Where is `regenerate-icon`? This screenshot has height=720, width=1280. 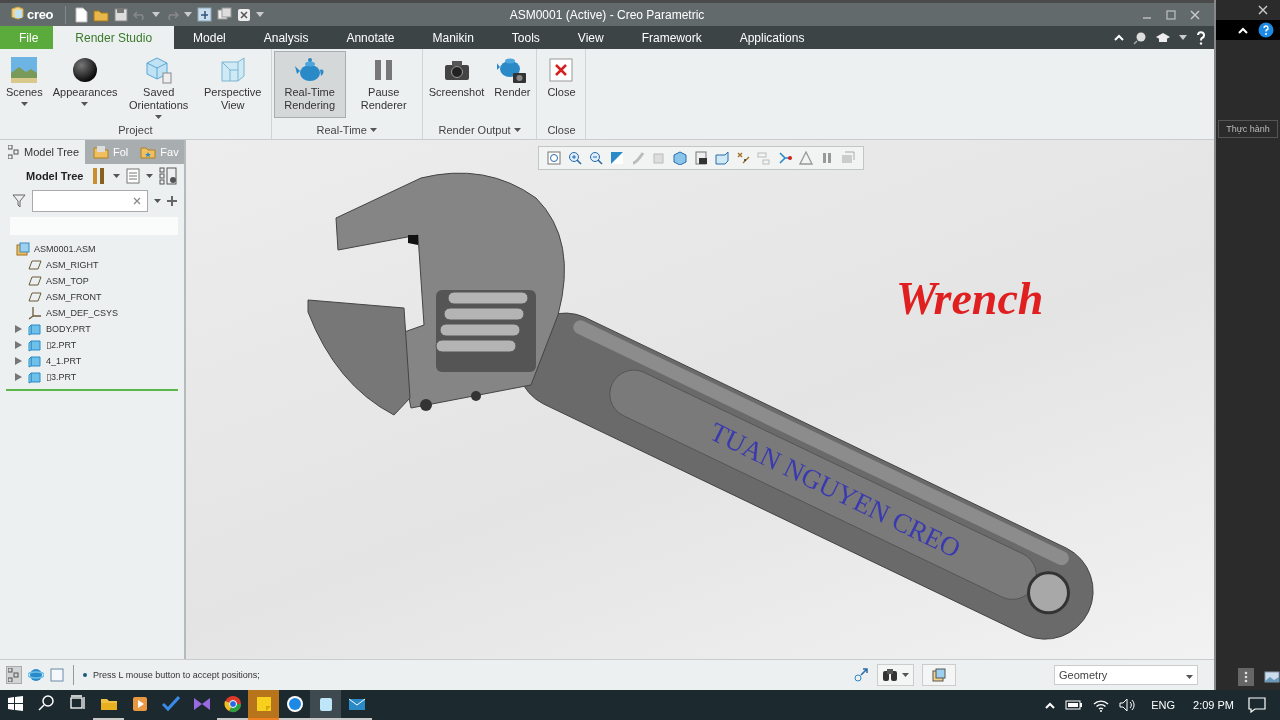
regenerate-icon is located at coordinates (205, 14).